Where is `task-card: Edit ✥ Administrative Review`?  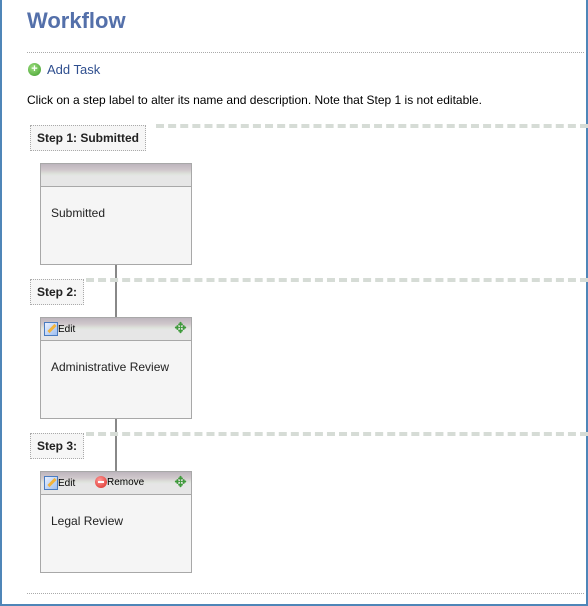 task-card: Edit ✥ Administrative Review is located at coordinates (116, 368).